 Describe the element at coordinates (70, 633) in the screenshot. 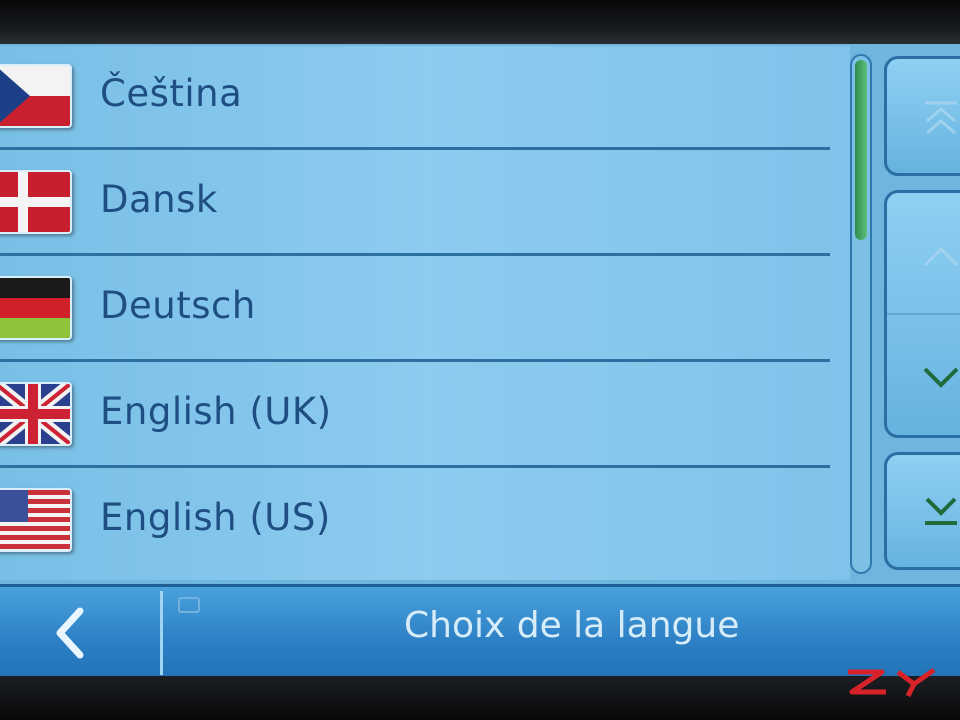

I see `chevron-left-icon` at that location.